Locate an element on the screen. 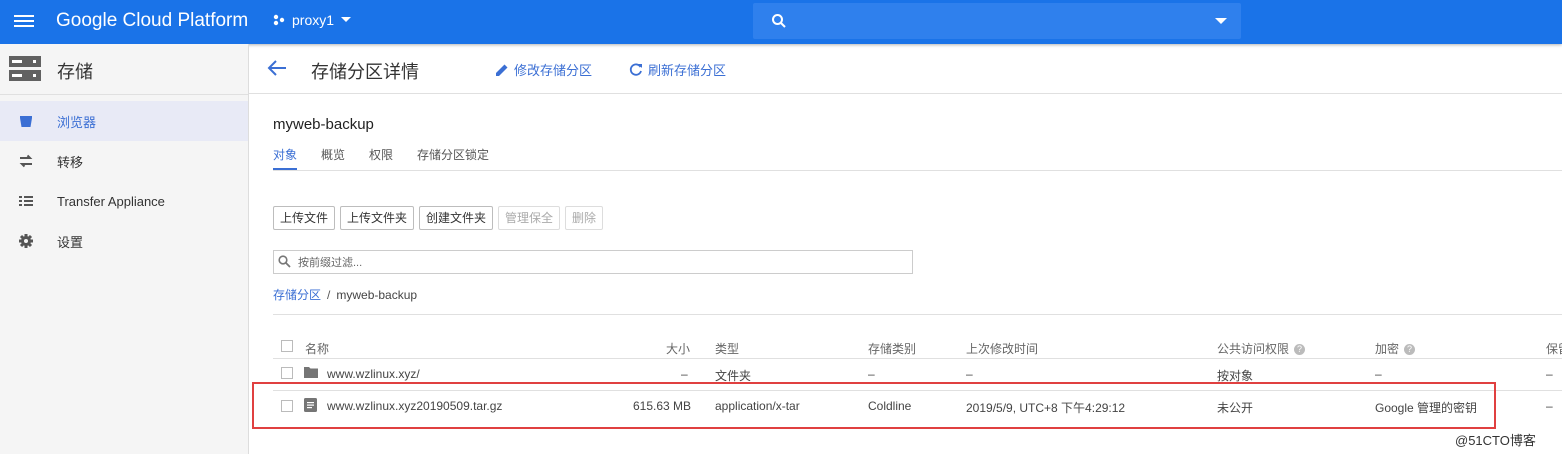 Image resolution: width=1562 pixels, height=454 pixels. col-modified: 上次修改时间 is located at coordinates (1002, 348).